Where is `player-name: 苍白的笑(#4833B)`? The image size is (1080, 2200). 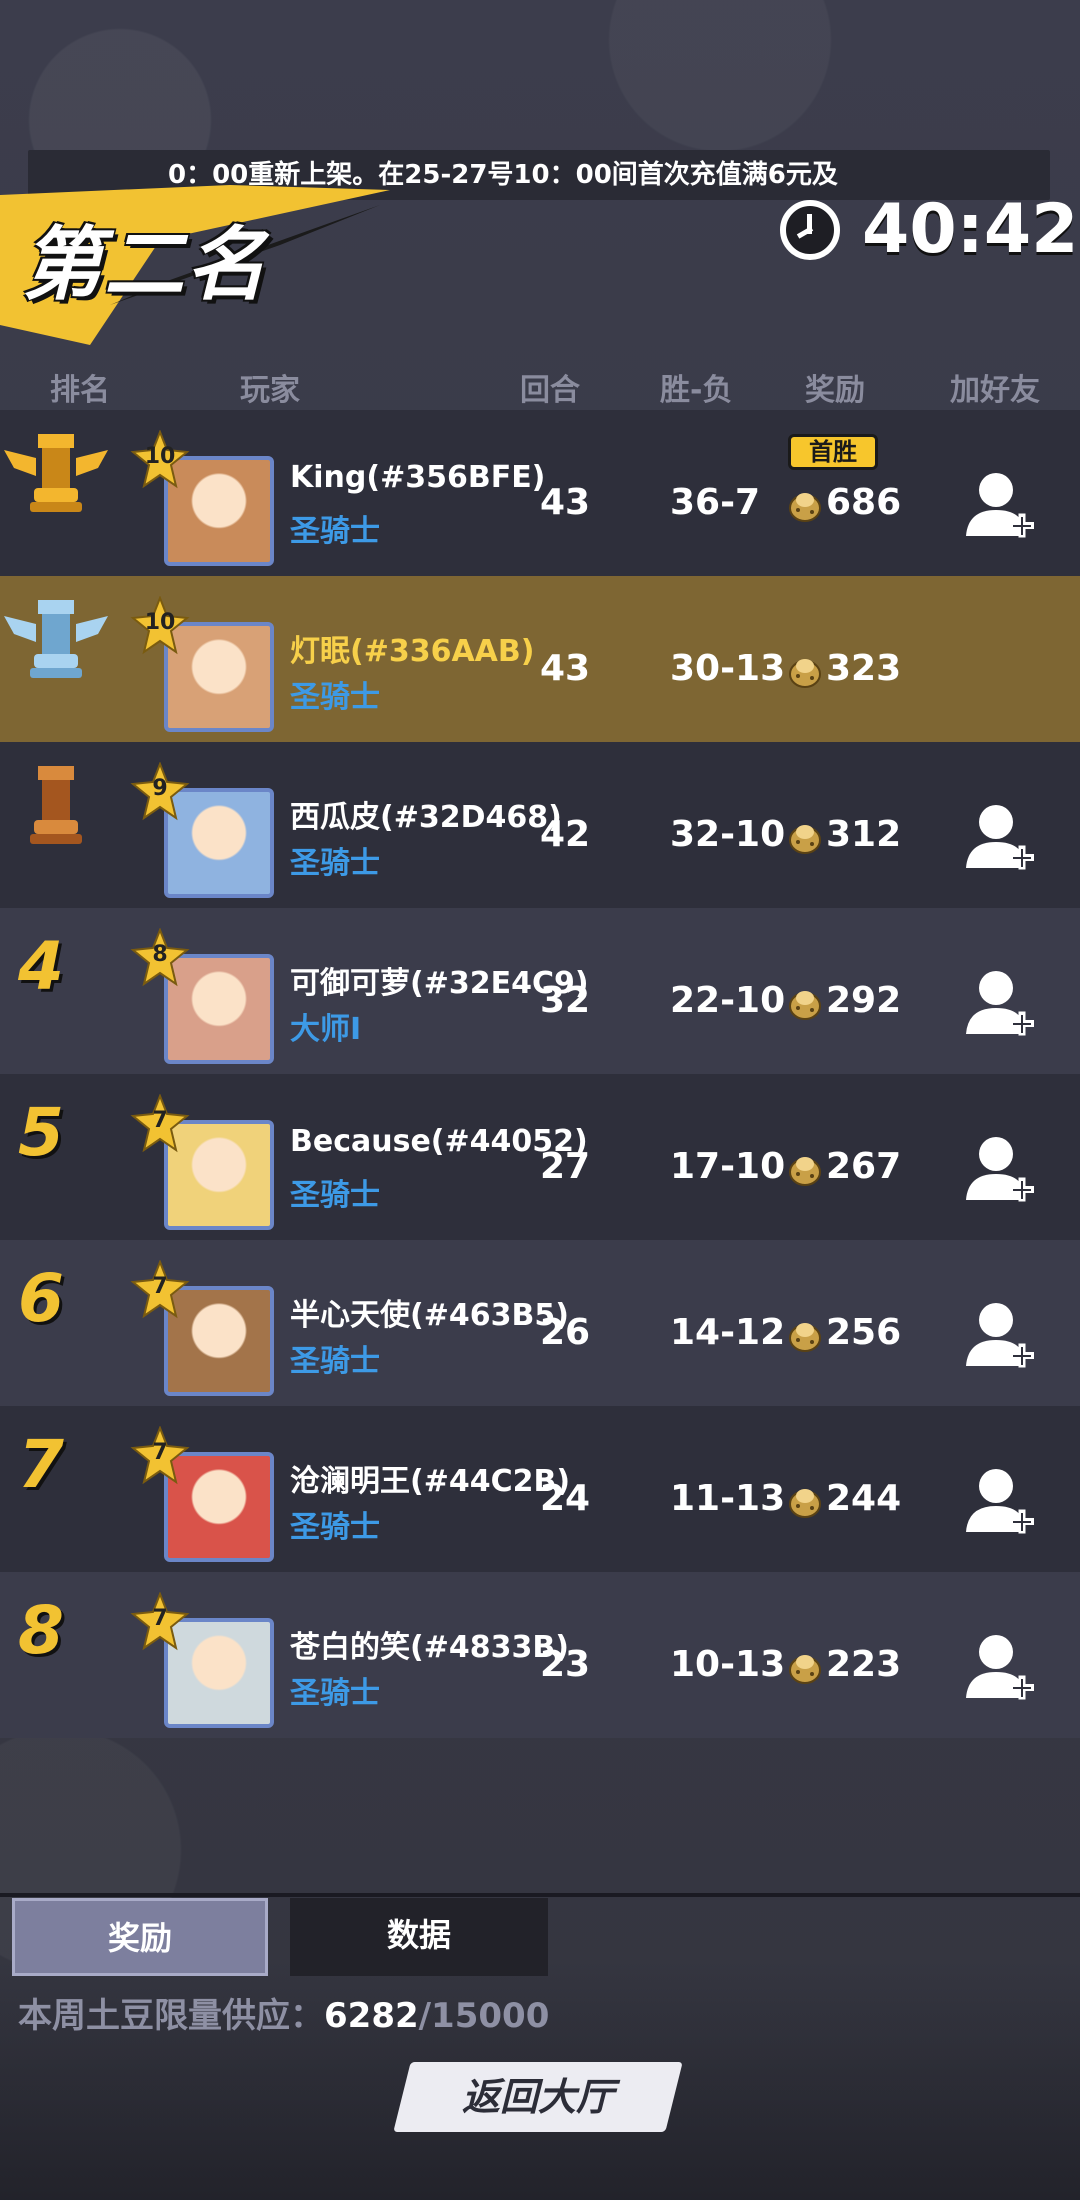
player-name: 苍白的笑(#4833B) is located at coordinates (429, 1647).